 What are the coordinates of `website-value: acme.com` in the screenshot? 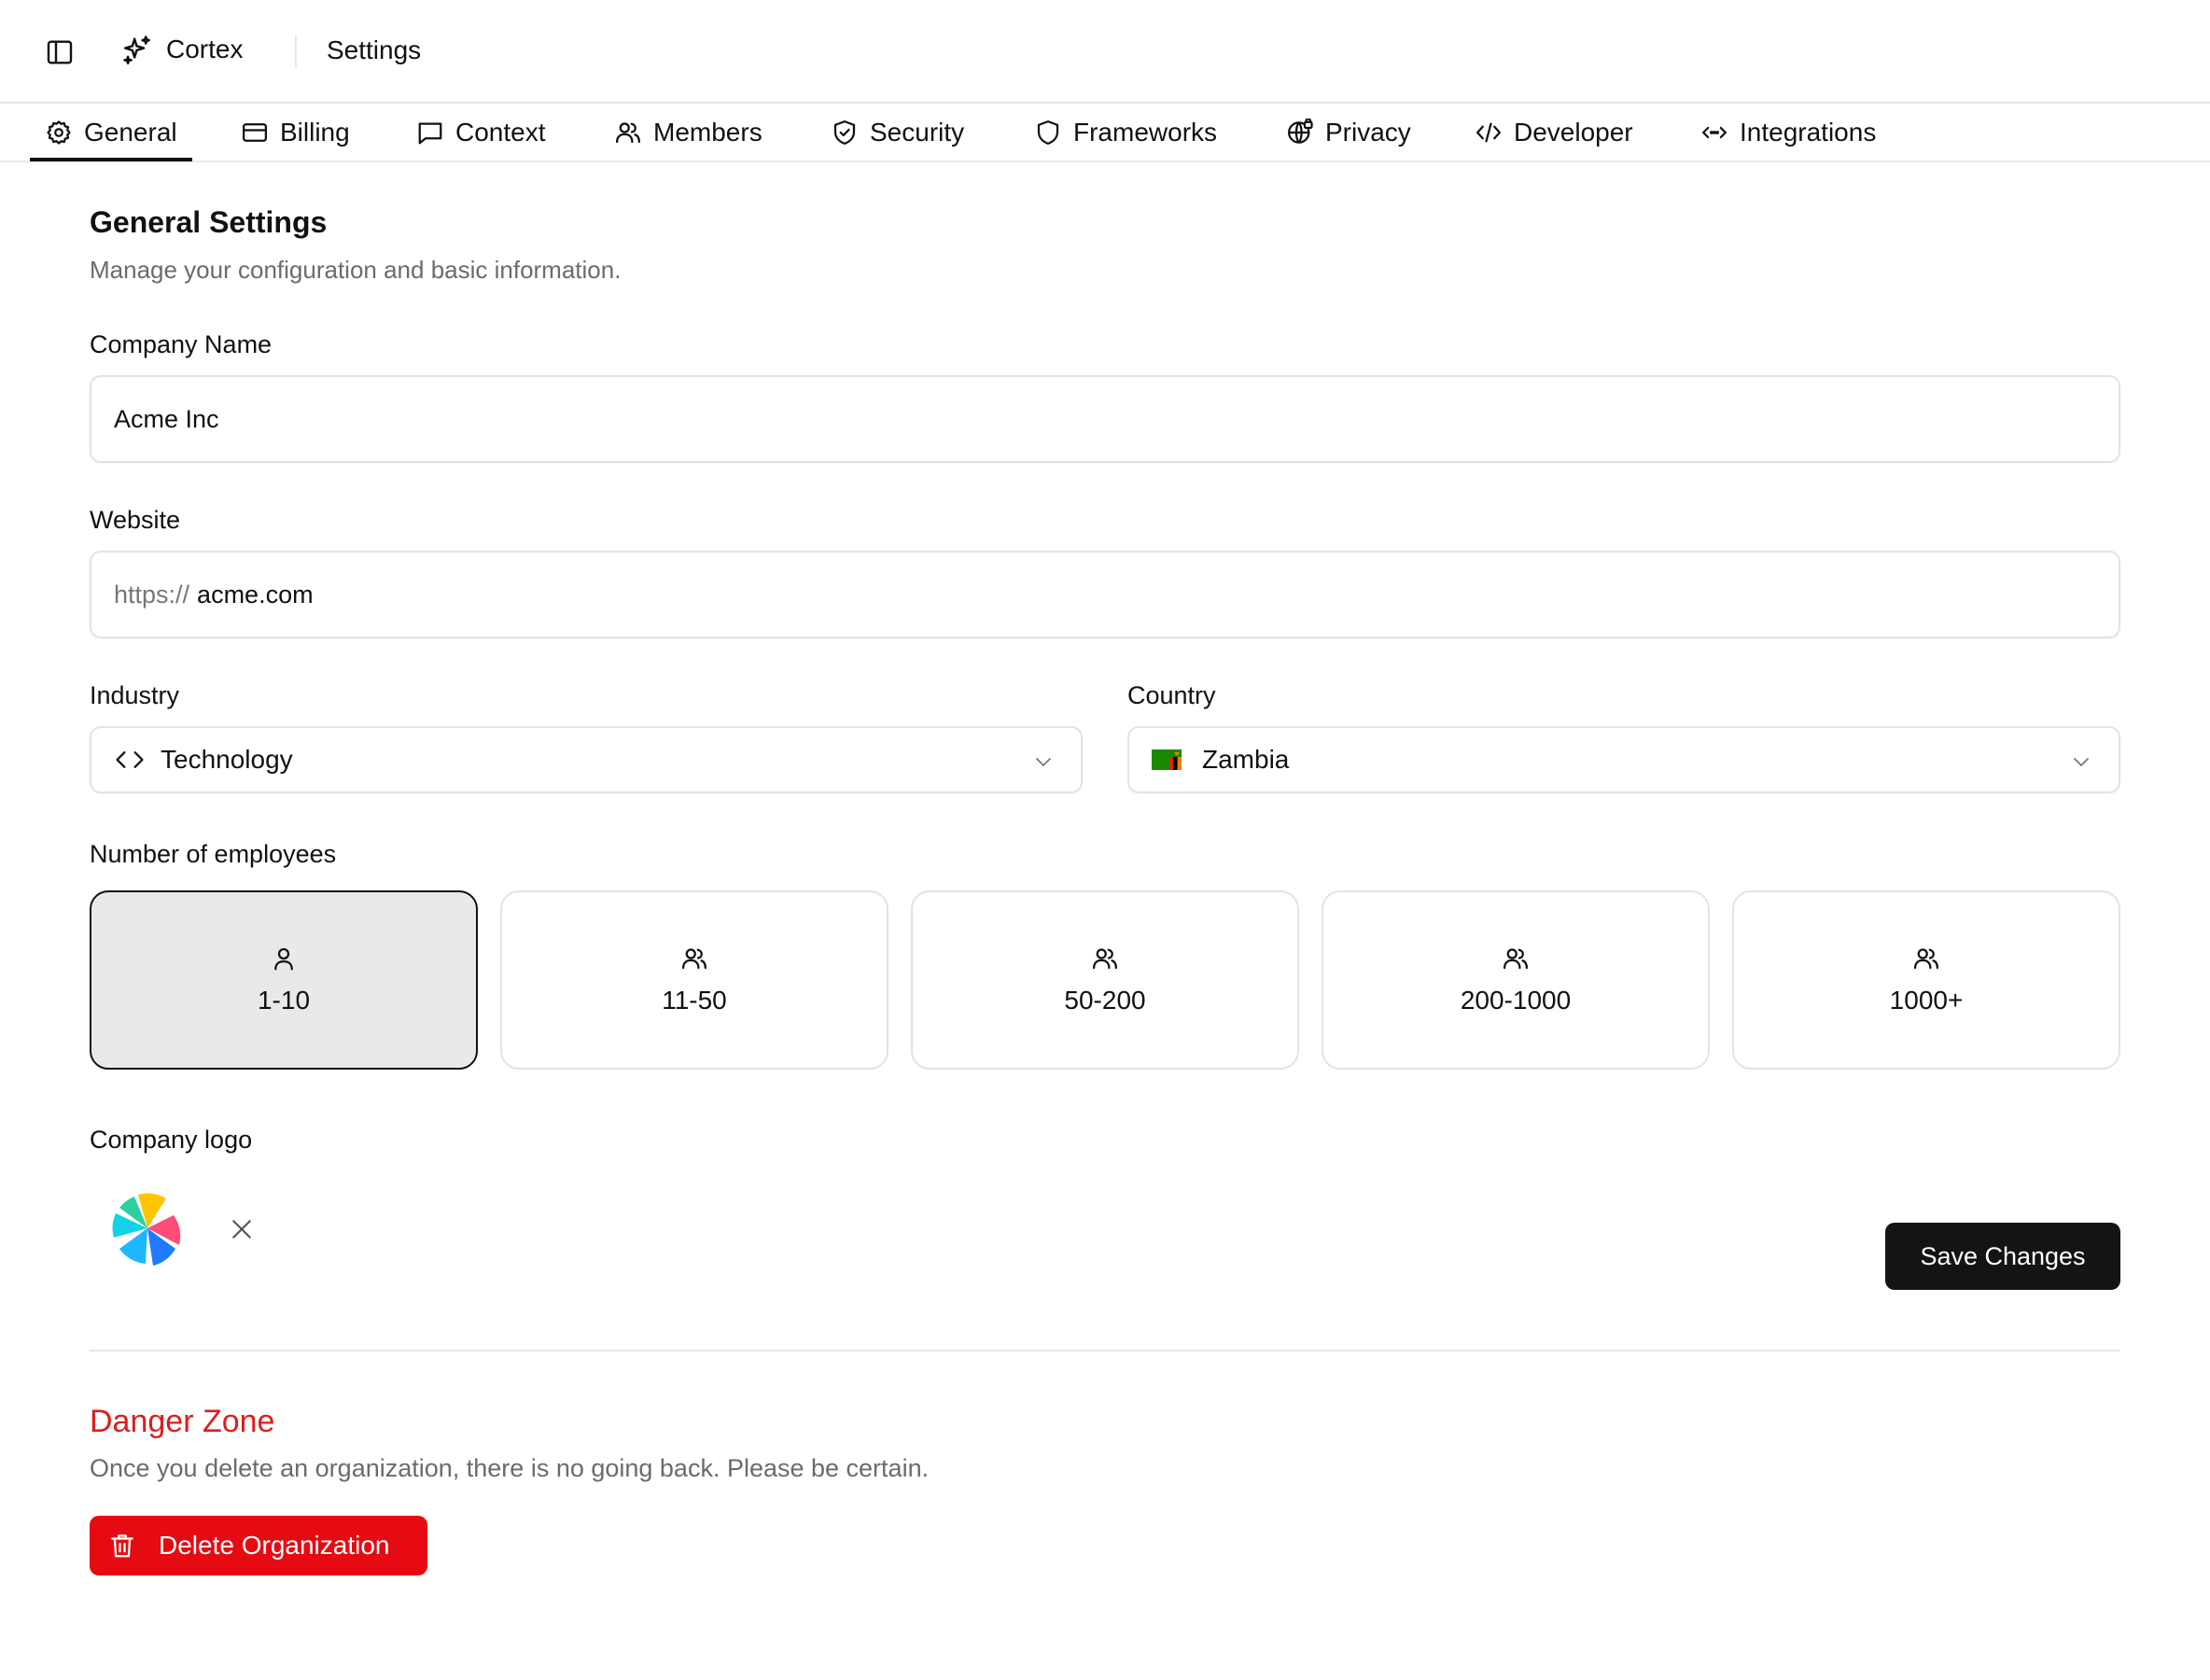 It's located at (255, 594).